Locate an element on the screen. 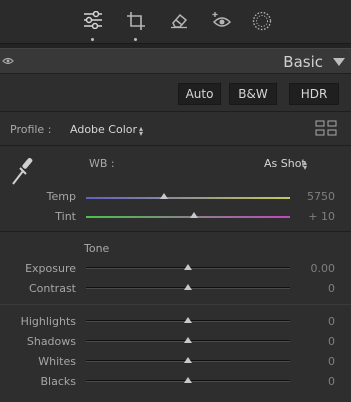  exposure-value: 0.00 is located at coordinates (310, 268).